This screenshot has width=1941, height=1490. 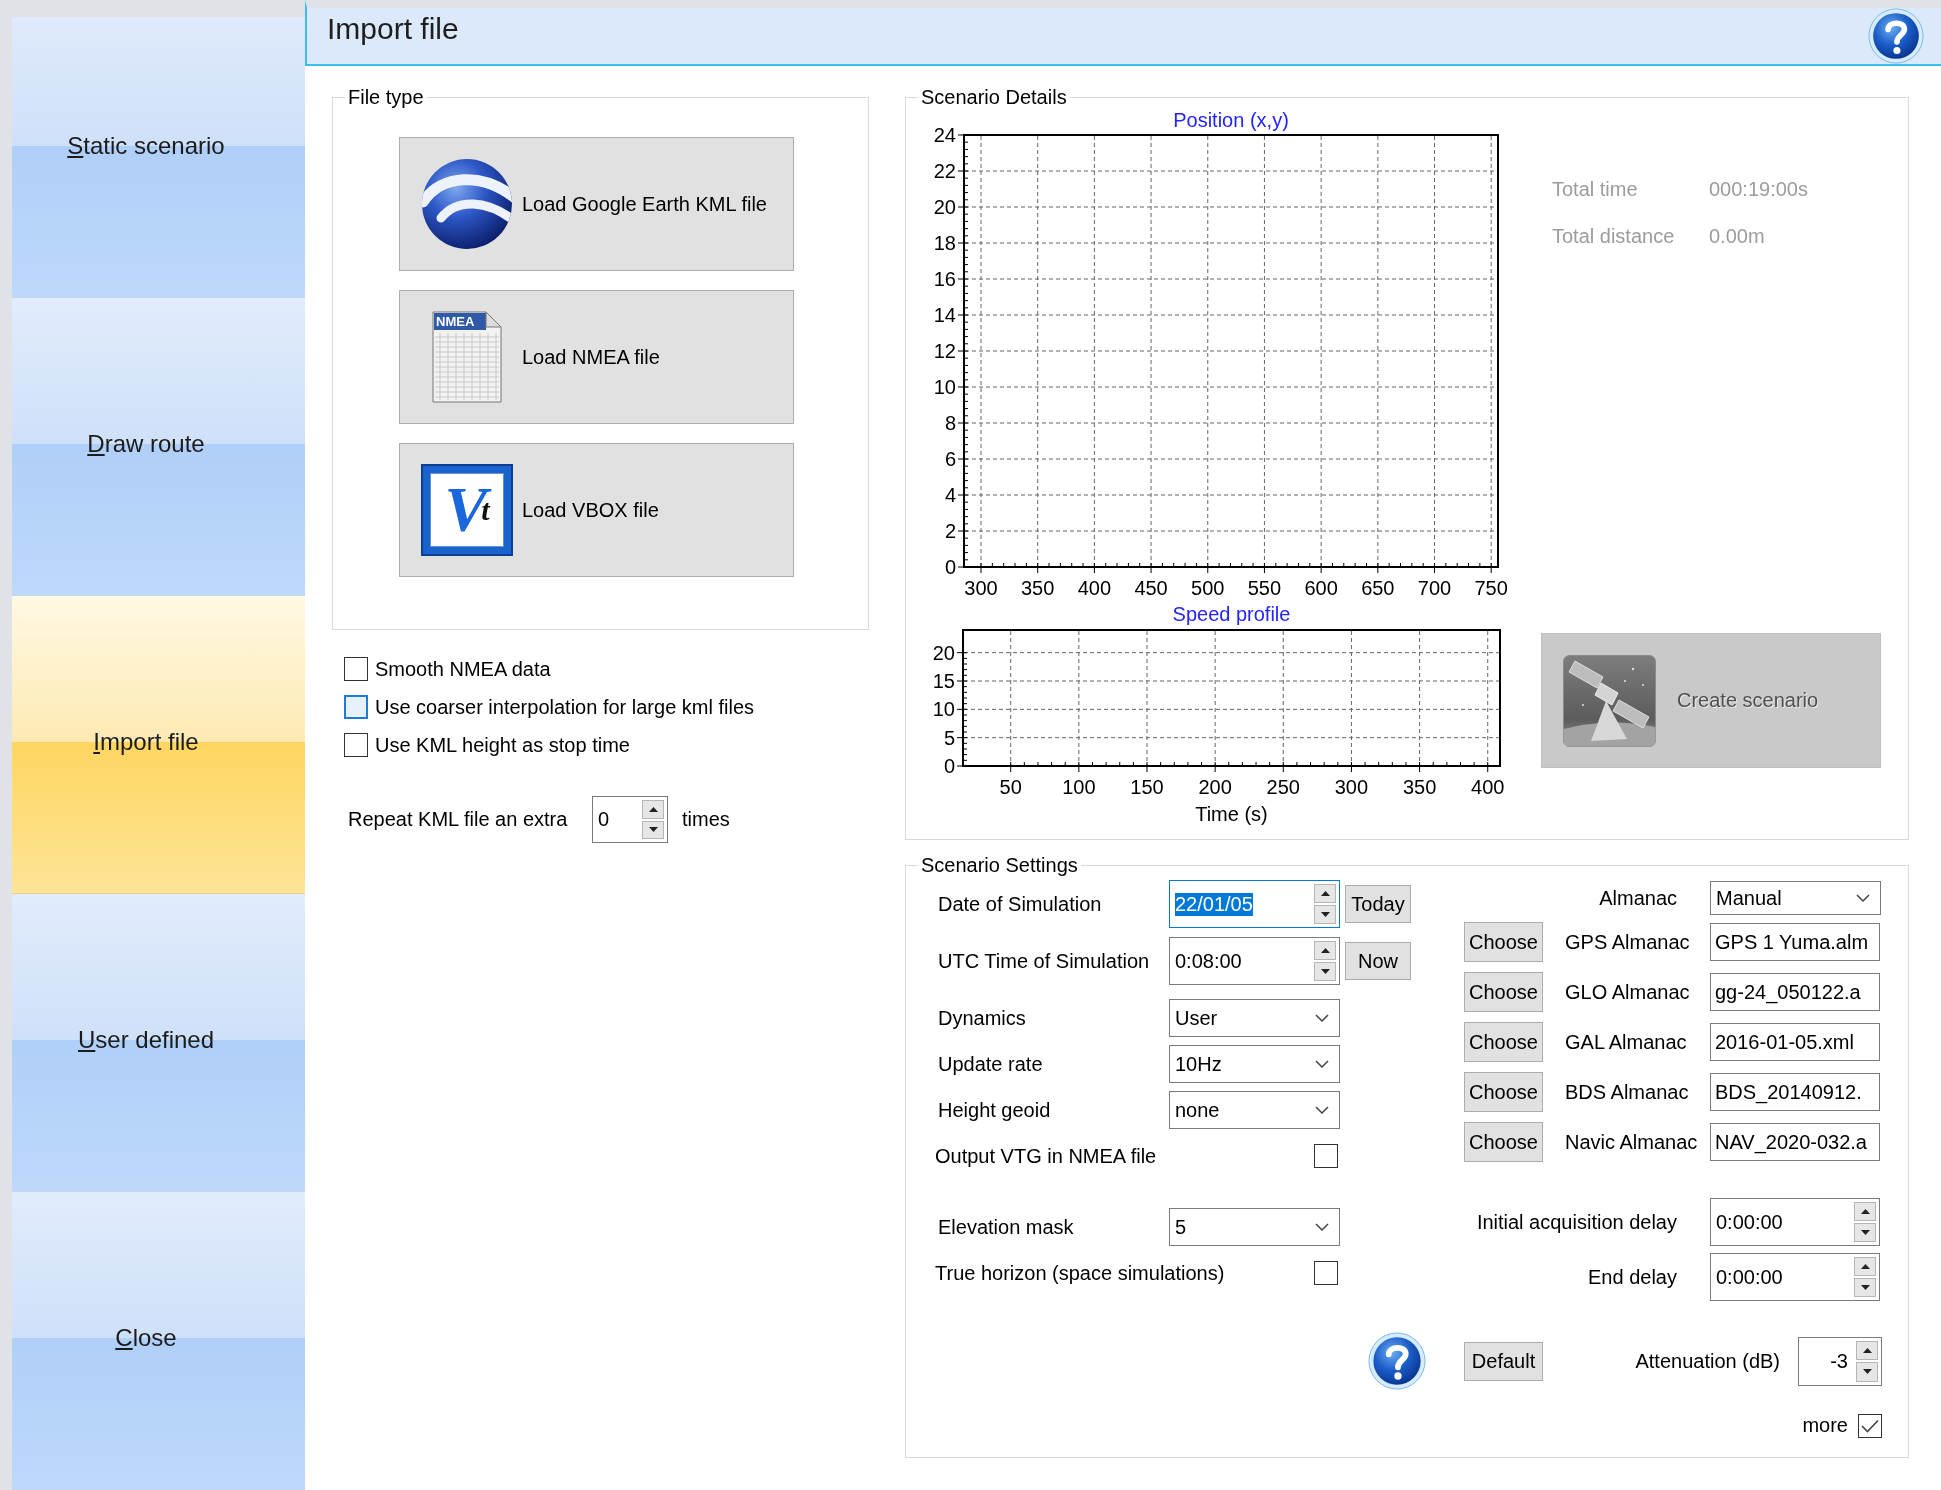 What do you see at coordinates (950, 567) in the screenshot?
I see `tick-label: 0` at bounding box center [950, 567].